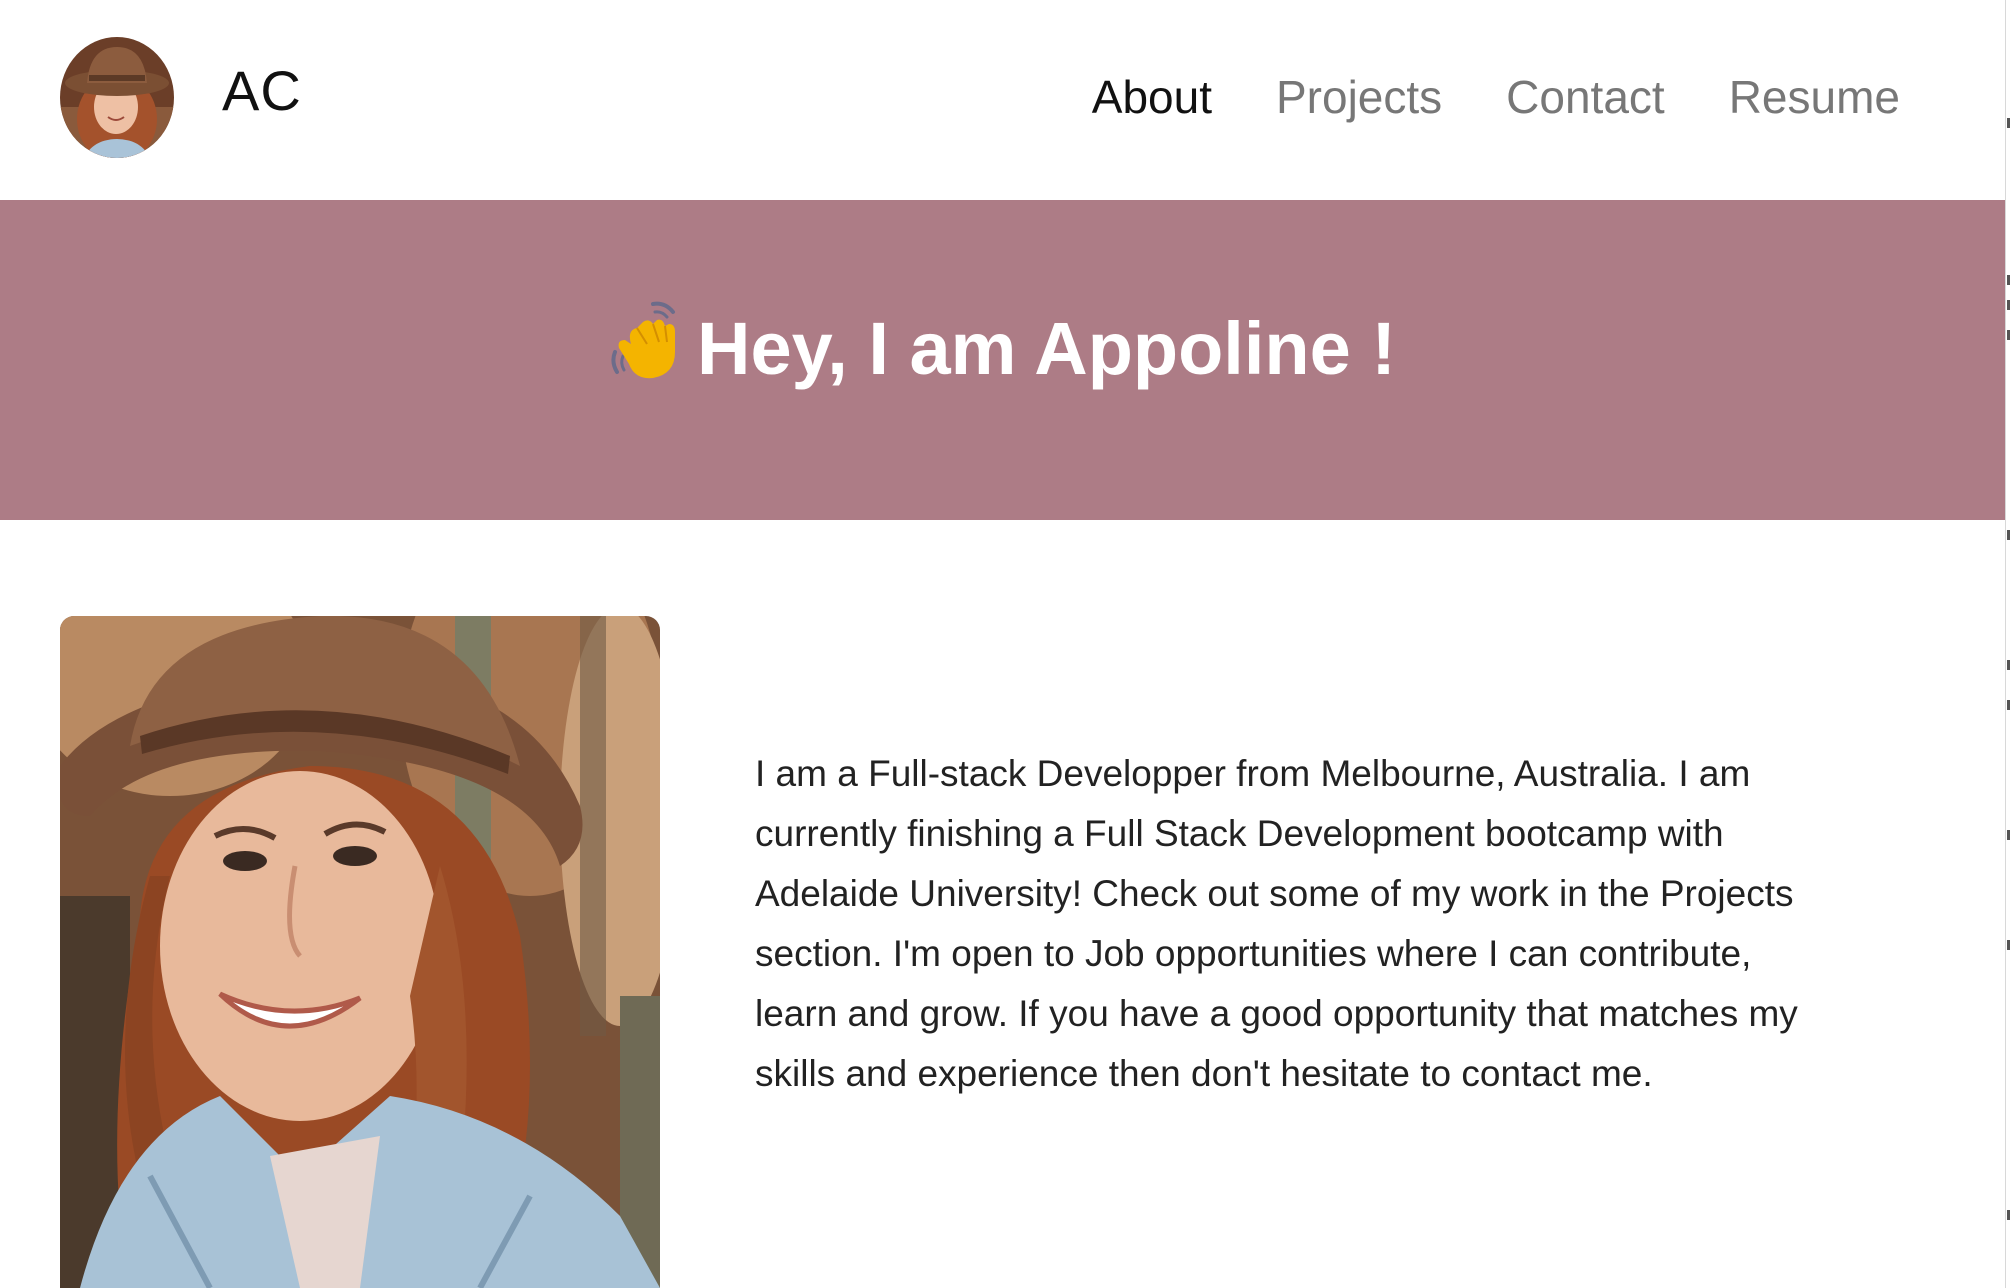  What do you see at coordinates (1496, 97) in the screenshot?
I see `main-nav: About Projects Contact Resume` at bounding box center [1496, 97].